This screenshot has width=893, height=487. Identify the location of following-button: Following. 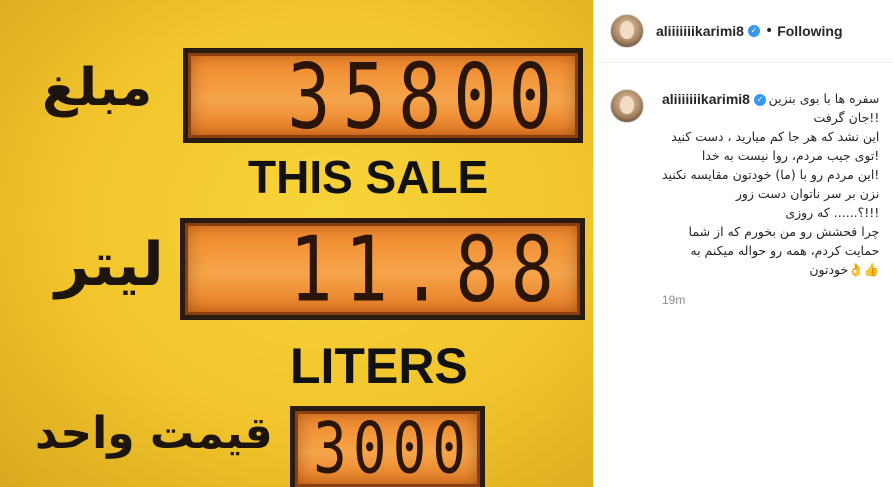
(809, 31).